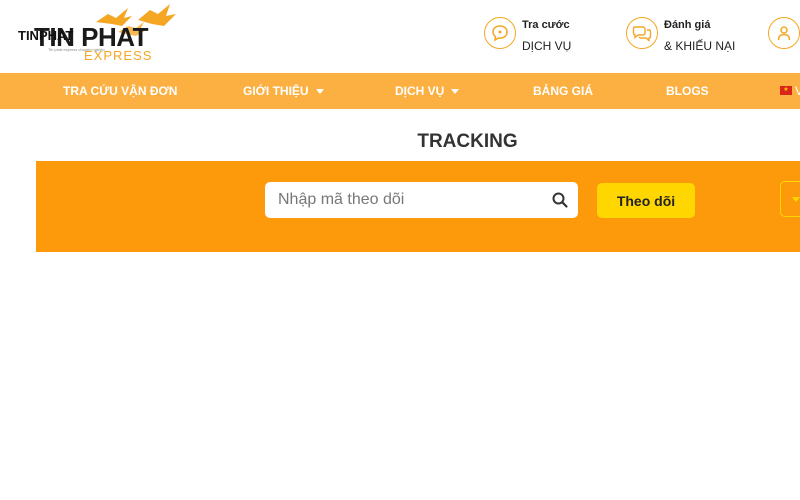 The height and width of the screenshot is (500, 800). I want to click on track-button: Theo dõi, so click(646, 200).